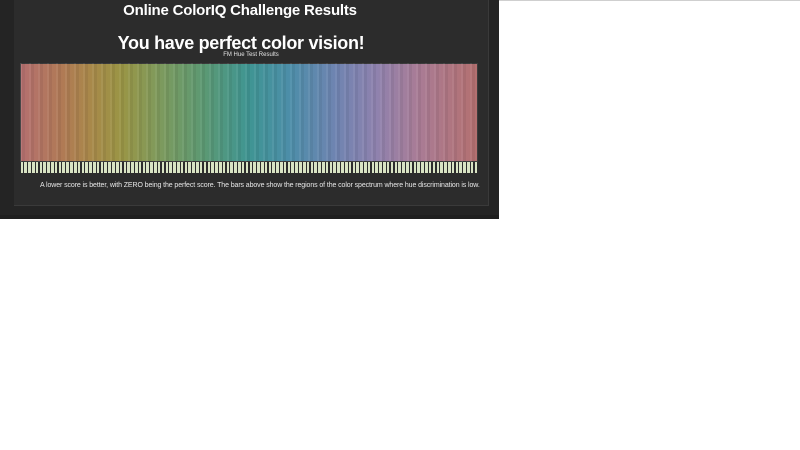 This screenshot has width=800, height=450. Describe the element at coordinates (249, 217) in the screenshot. I see `window-bottom-edge` at that location.